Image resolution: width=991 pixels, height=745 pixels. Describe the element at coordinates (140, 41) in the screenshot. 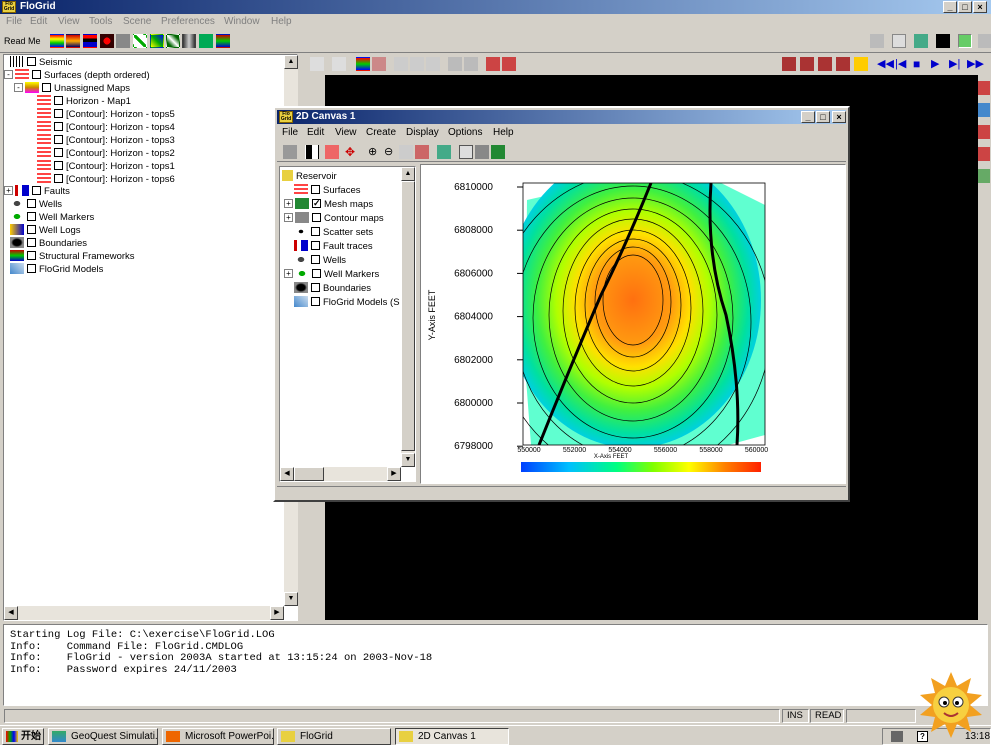

I see `wells-tool-icon` at that location.